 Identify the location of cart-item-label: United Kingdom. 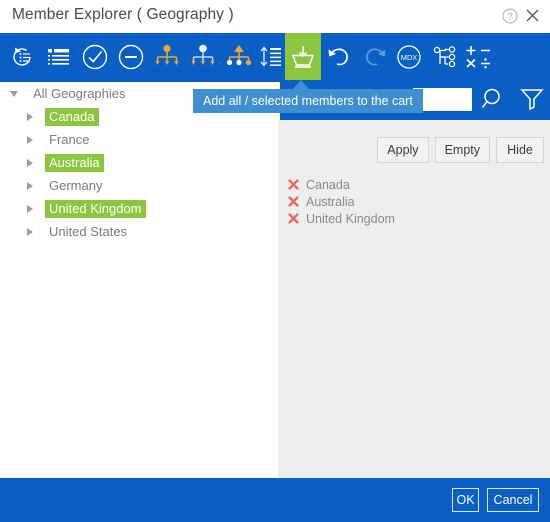
(350, 218).